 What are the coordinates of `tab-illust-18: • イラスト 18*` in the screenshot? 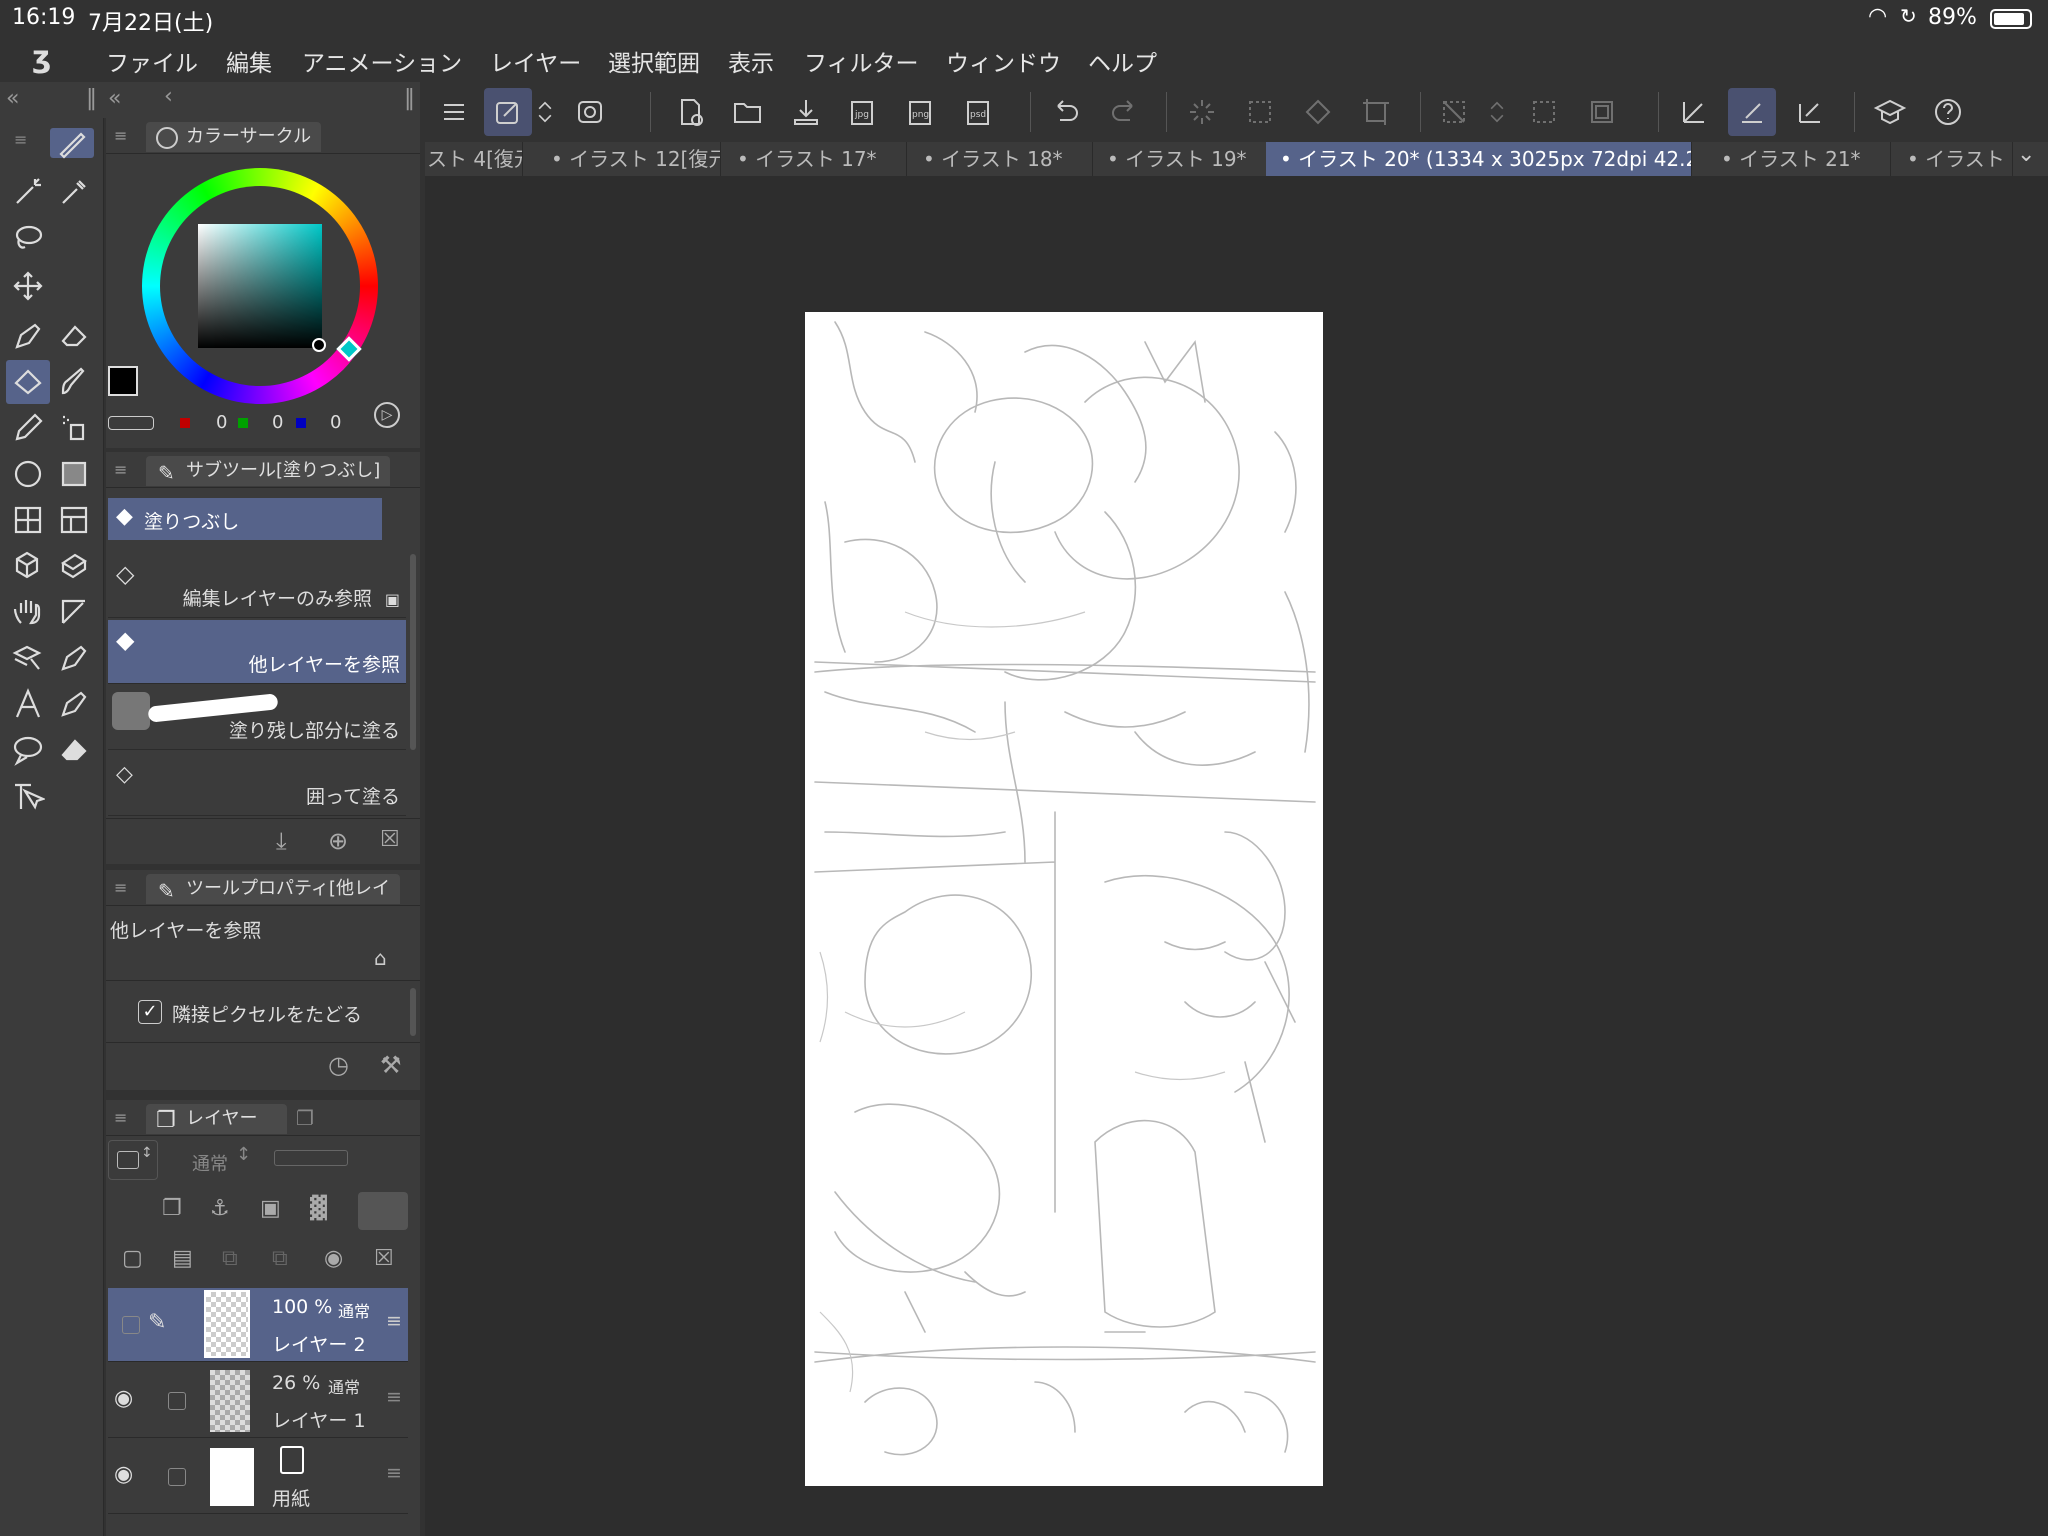 It's located at (1001, 159).